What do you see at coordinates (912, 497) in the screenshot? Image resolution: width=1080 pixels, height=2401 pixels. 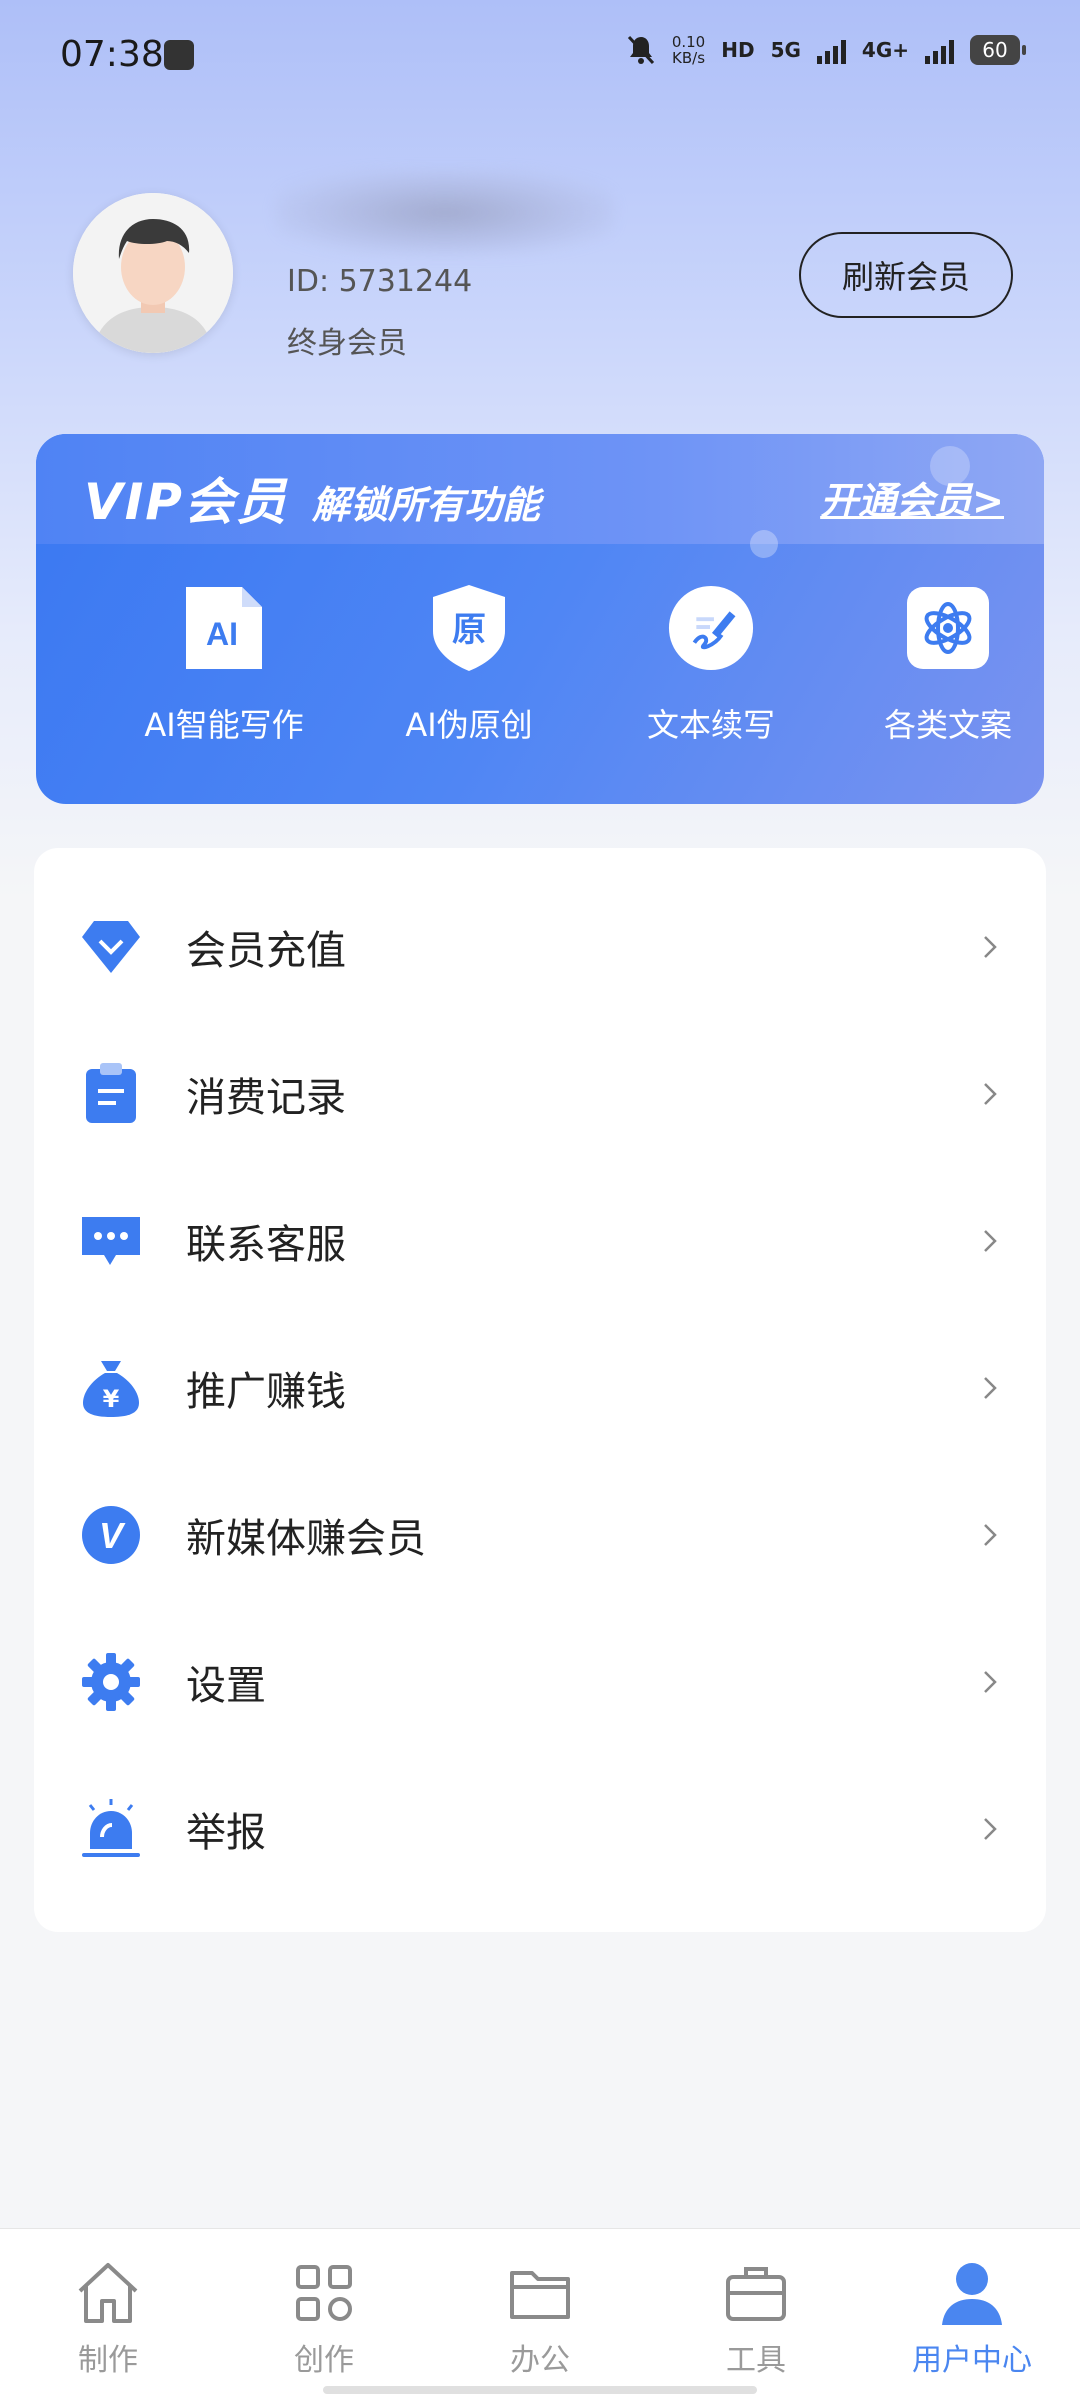 I see `open-vip-link: 开通会员>` at bounding box center [912, 497].